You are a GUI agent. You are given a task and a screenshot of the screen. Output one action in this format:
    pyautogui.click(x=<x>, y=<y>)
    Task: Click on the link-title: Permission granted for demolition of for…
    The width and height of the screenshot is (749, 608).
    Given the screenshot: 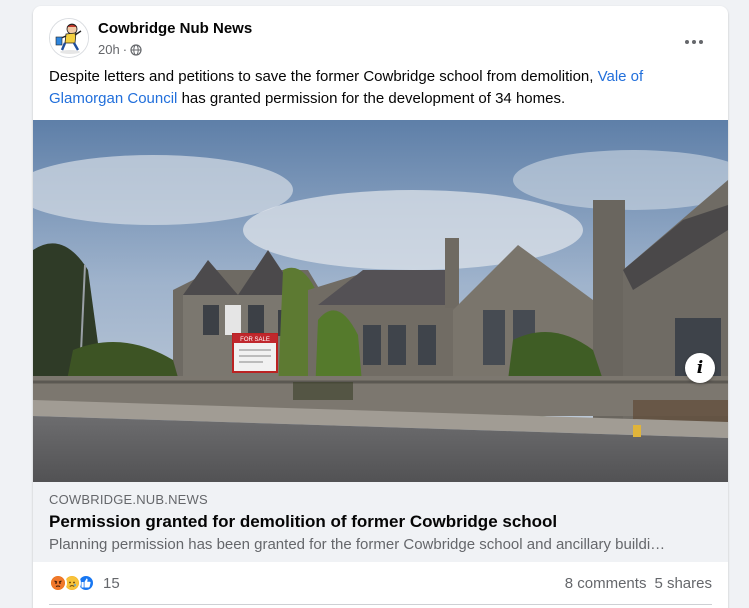 What is the action you would take?
    pyautogui.click(x=303, y=522)
    